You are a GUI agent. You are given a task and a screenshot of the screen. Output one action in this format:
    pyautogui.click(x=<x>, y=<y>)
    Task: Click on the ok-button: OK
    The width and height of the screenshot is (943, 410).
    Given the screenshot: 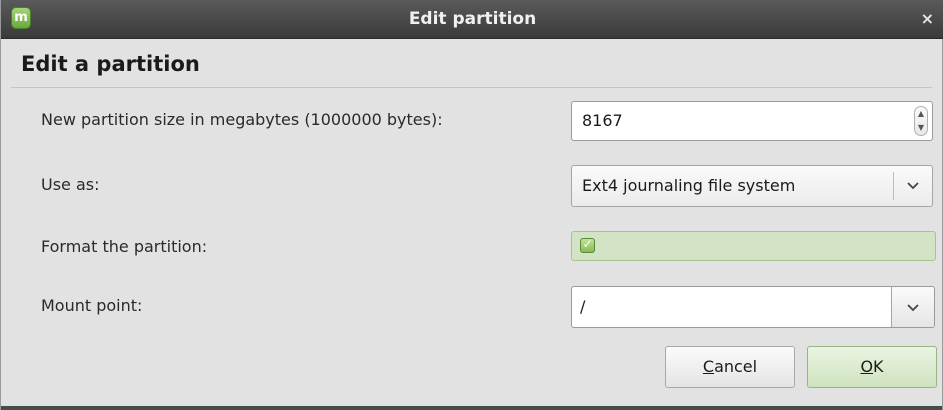 What is the action you would take?
    pyautogui.click(x=872, y=367)
    